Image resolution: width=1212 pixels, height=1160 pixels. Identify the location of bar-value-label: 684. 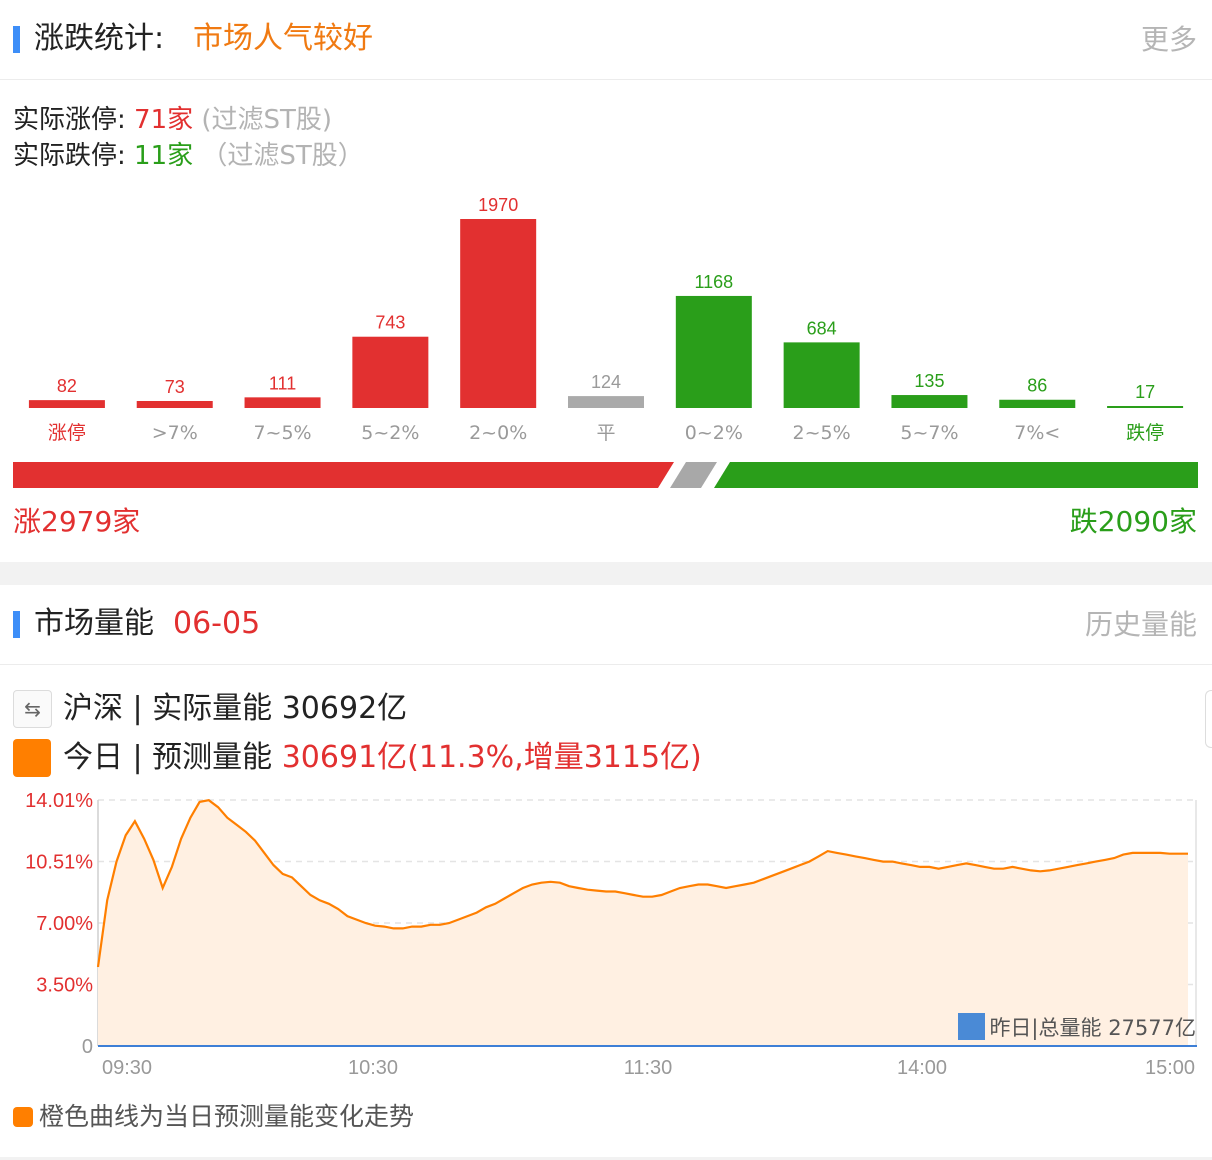
(822, 328).